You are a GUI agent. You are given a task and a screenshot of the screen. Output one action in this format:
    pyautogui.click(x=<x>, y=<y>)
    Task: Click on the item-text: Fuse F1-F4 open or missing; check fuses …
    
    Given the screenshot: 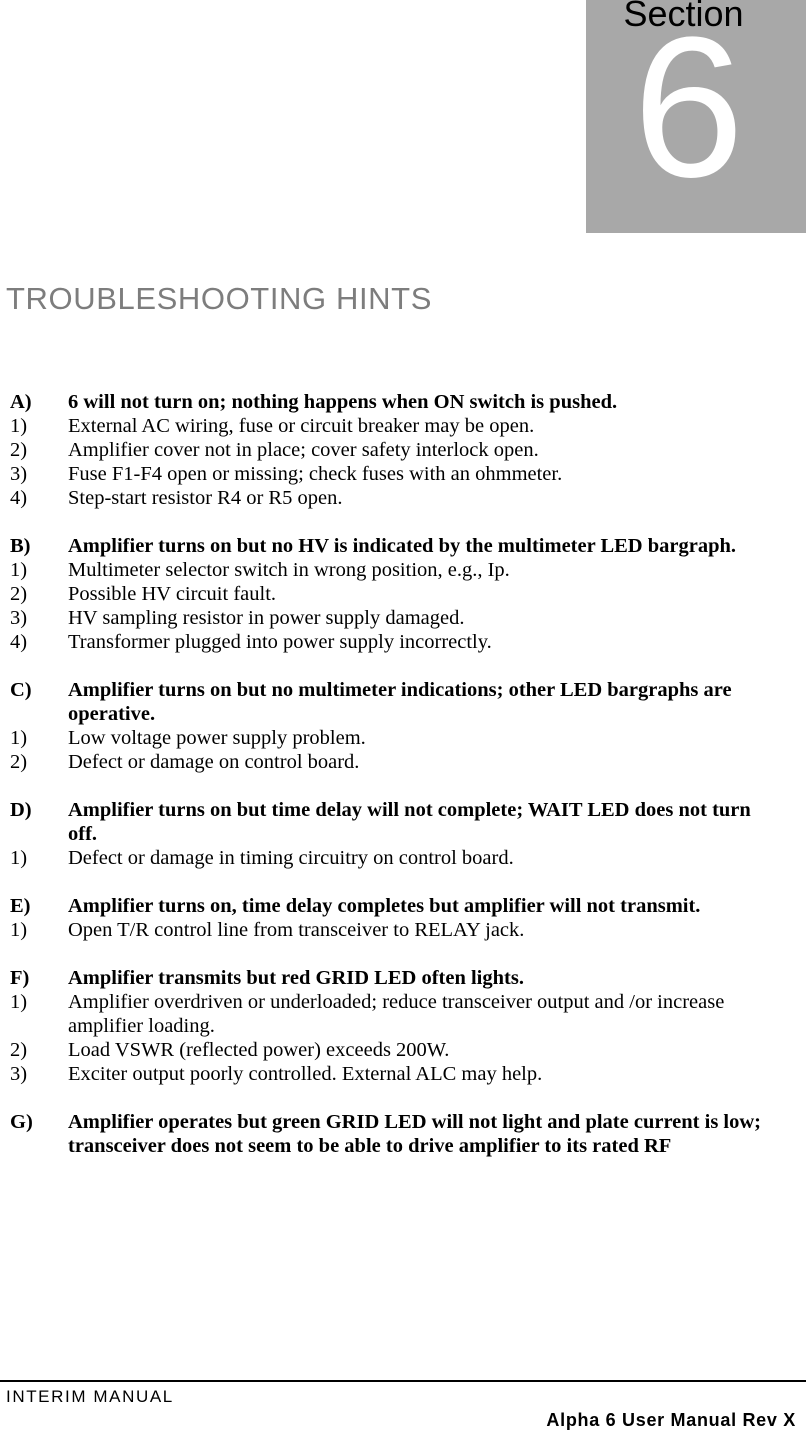 What is the action you would take?
    pyautogui.click(x=315, y=474)
    